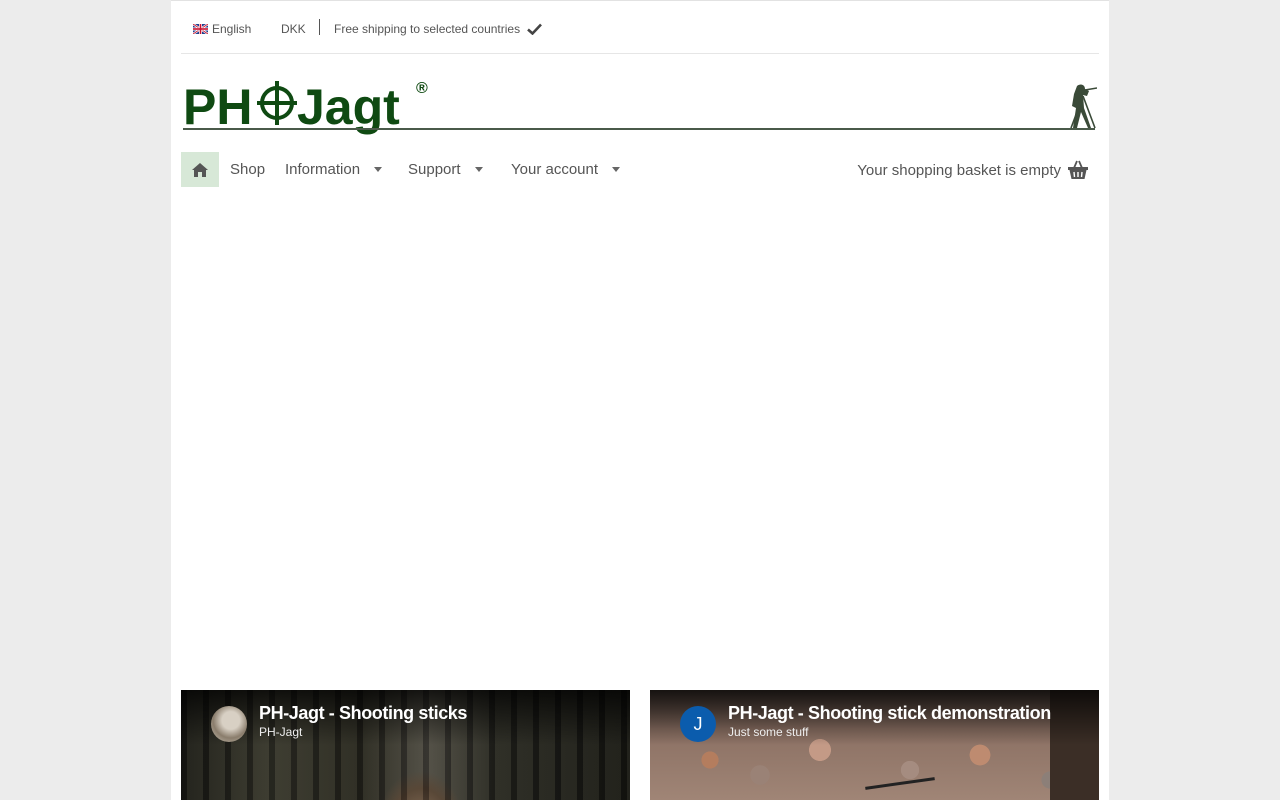 This screenshot has height=800, width=1280. I want to click on nav-information: Information, so click(334, 169).